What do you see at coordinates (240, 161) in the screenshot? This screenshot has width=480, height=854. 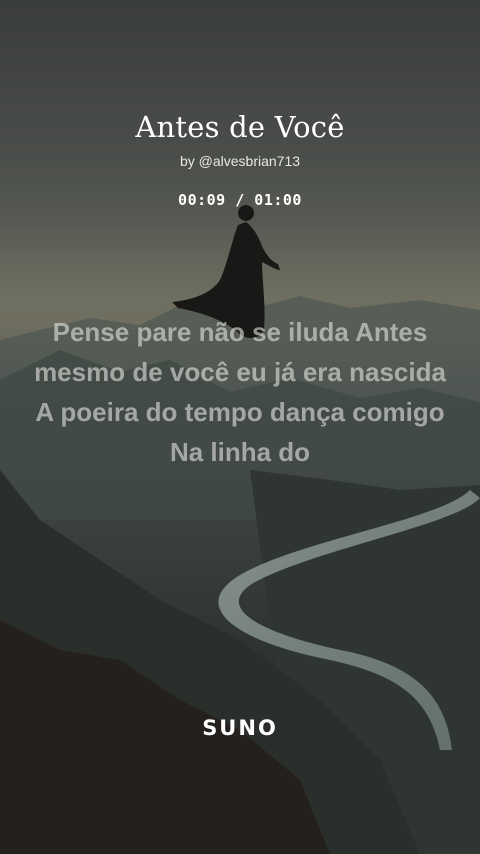 I see `artist-byline: by @alvesbrian713` at bounding box center [240, 161].